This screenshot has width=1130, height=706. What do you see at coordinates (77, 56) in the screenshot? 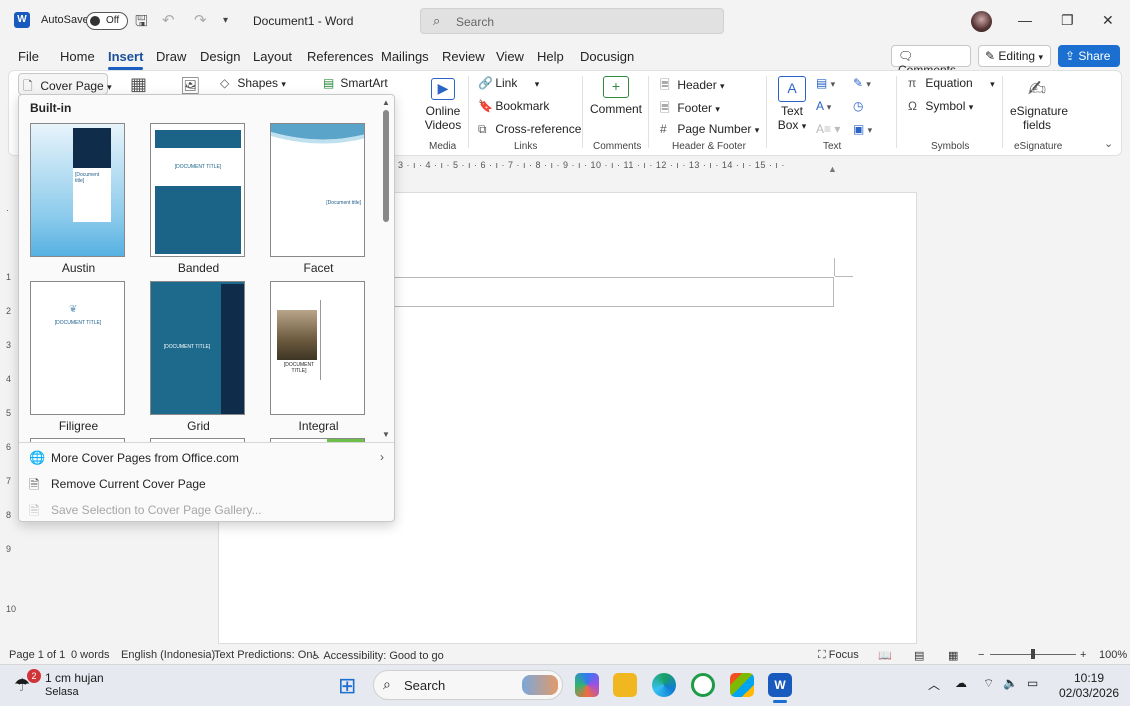
I see `tab-home: Home` at bounding box center [77, 56].